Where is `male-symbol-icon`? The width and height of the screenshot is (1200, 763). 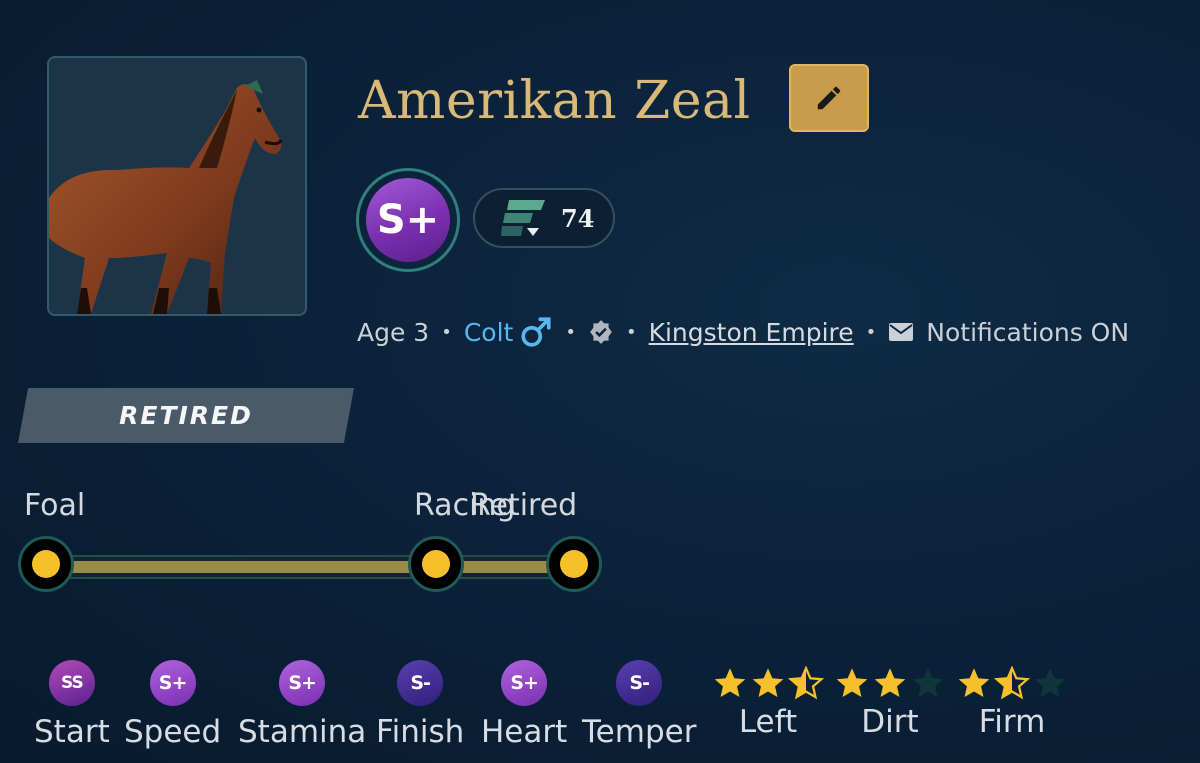
male-symbol-icon is located at coordinates (536, 332).